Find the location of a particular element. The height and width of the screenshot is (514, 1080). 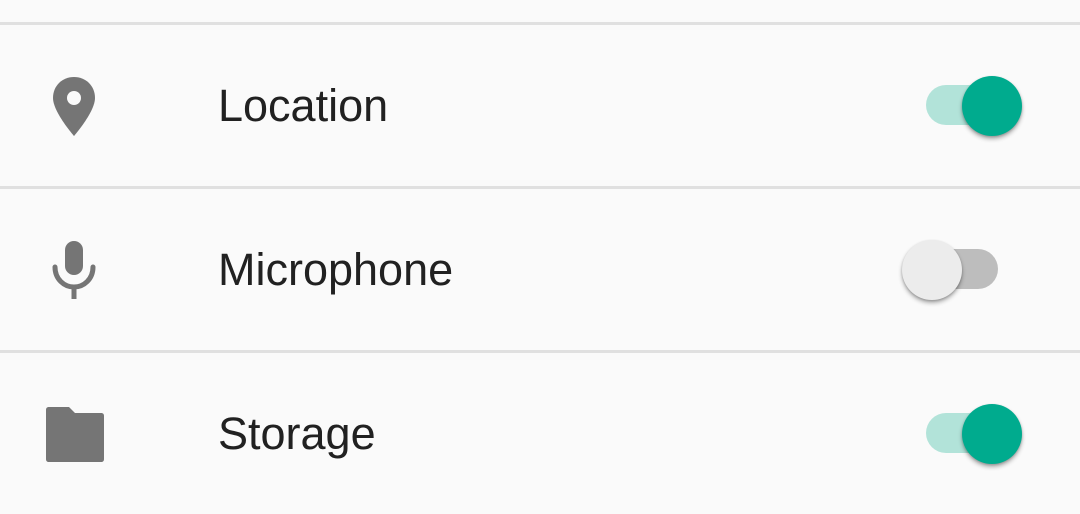

microphone-toggle is located at coordinates (964, 270).